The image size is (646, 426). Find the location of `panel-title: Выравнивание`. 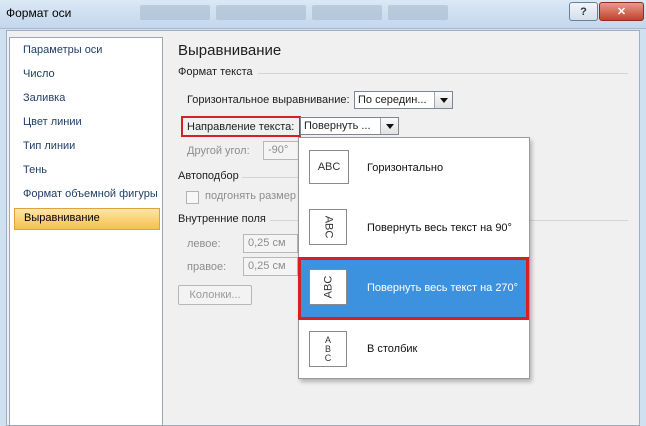

panel-title: Выравнивание is located at coordinates (230, 50).